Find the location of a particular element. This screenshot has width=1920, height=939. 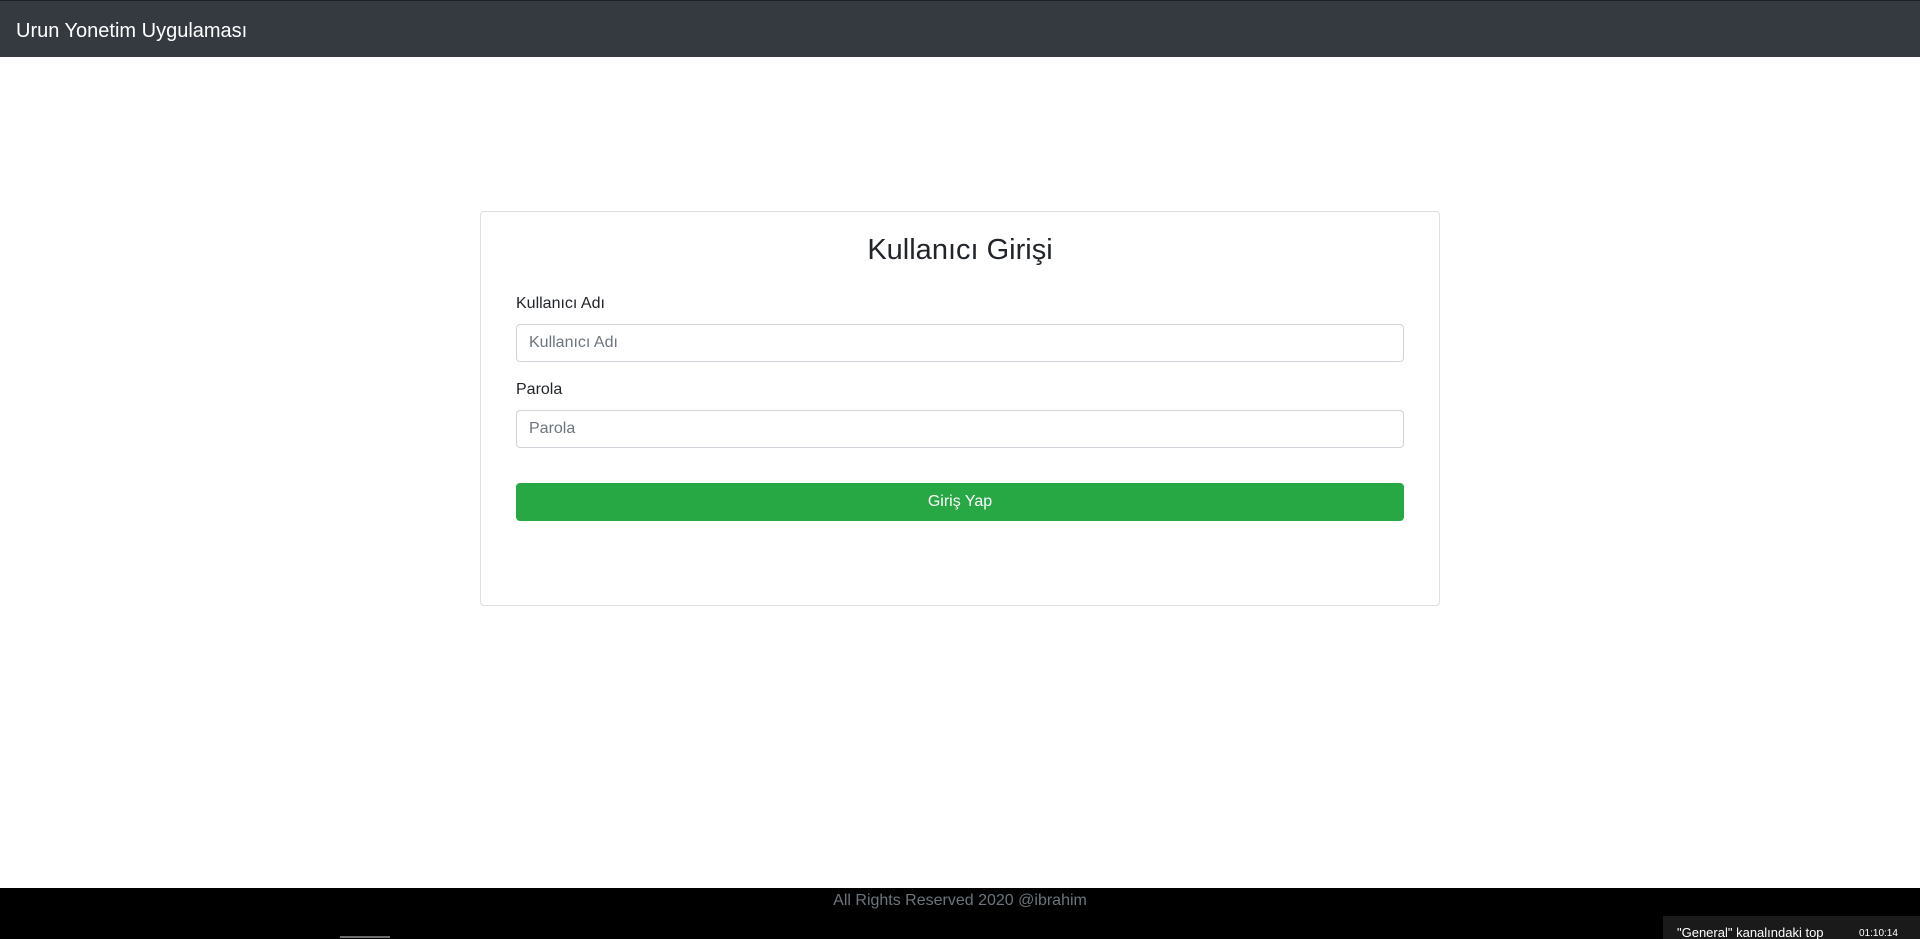

password-label: Parola is located at coordinates (539, 389).